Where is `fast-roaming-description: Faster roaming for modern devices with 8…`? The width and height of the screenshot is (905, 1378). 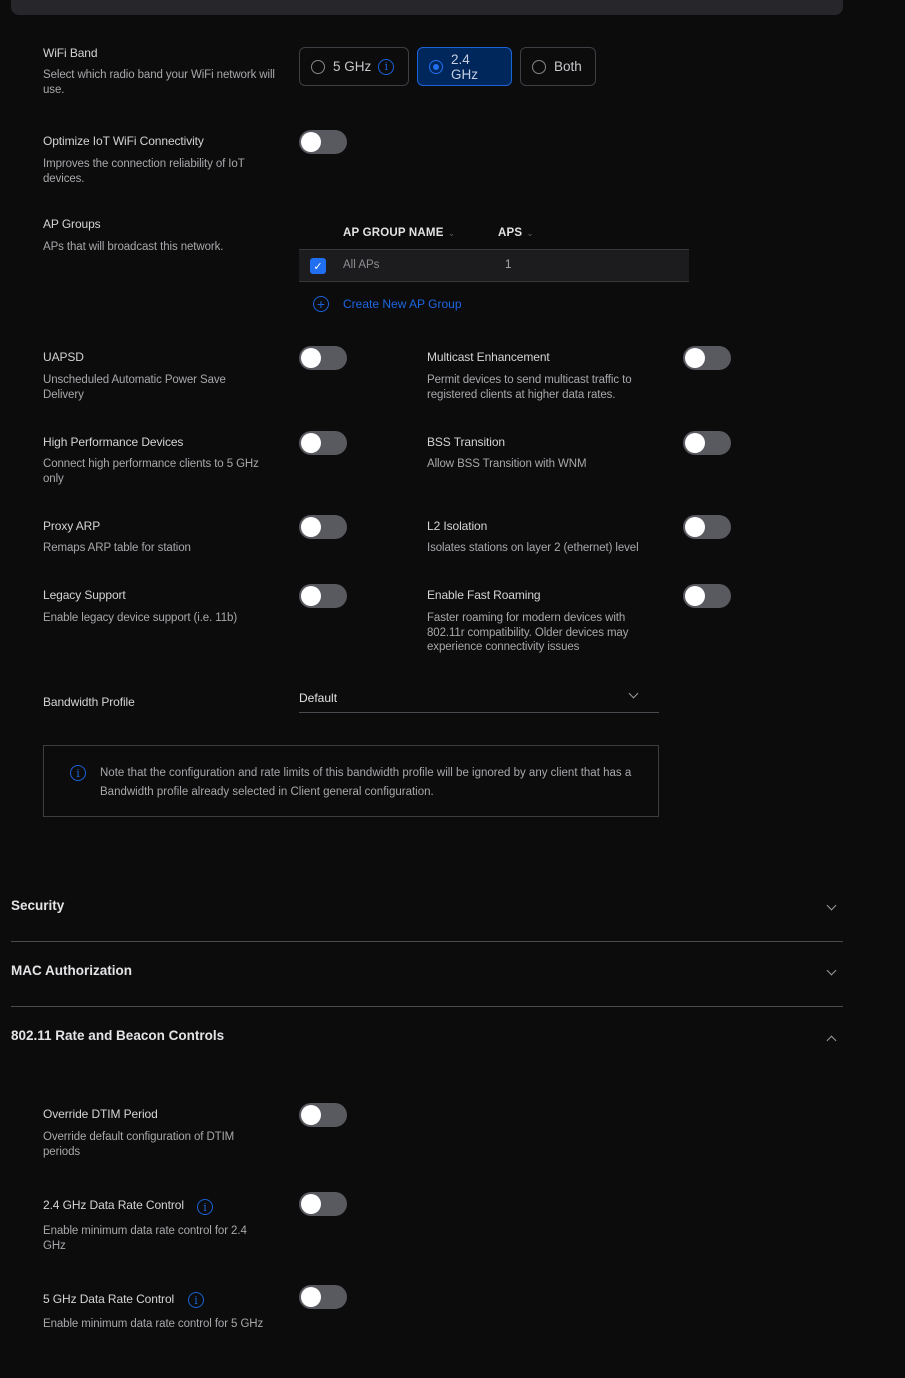 fast-roaming-description: Faster roaming for modern devices with 8… is located at coordinates (528, 632).